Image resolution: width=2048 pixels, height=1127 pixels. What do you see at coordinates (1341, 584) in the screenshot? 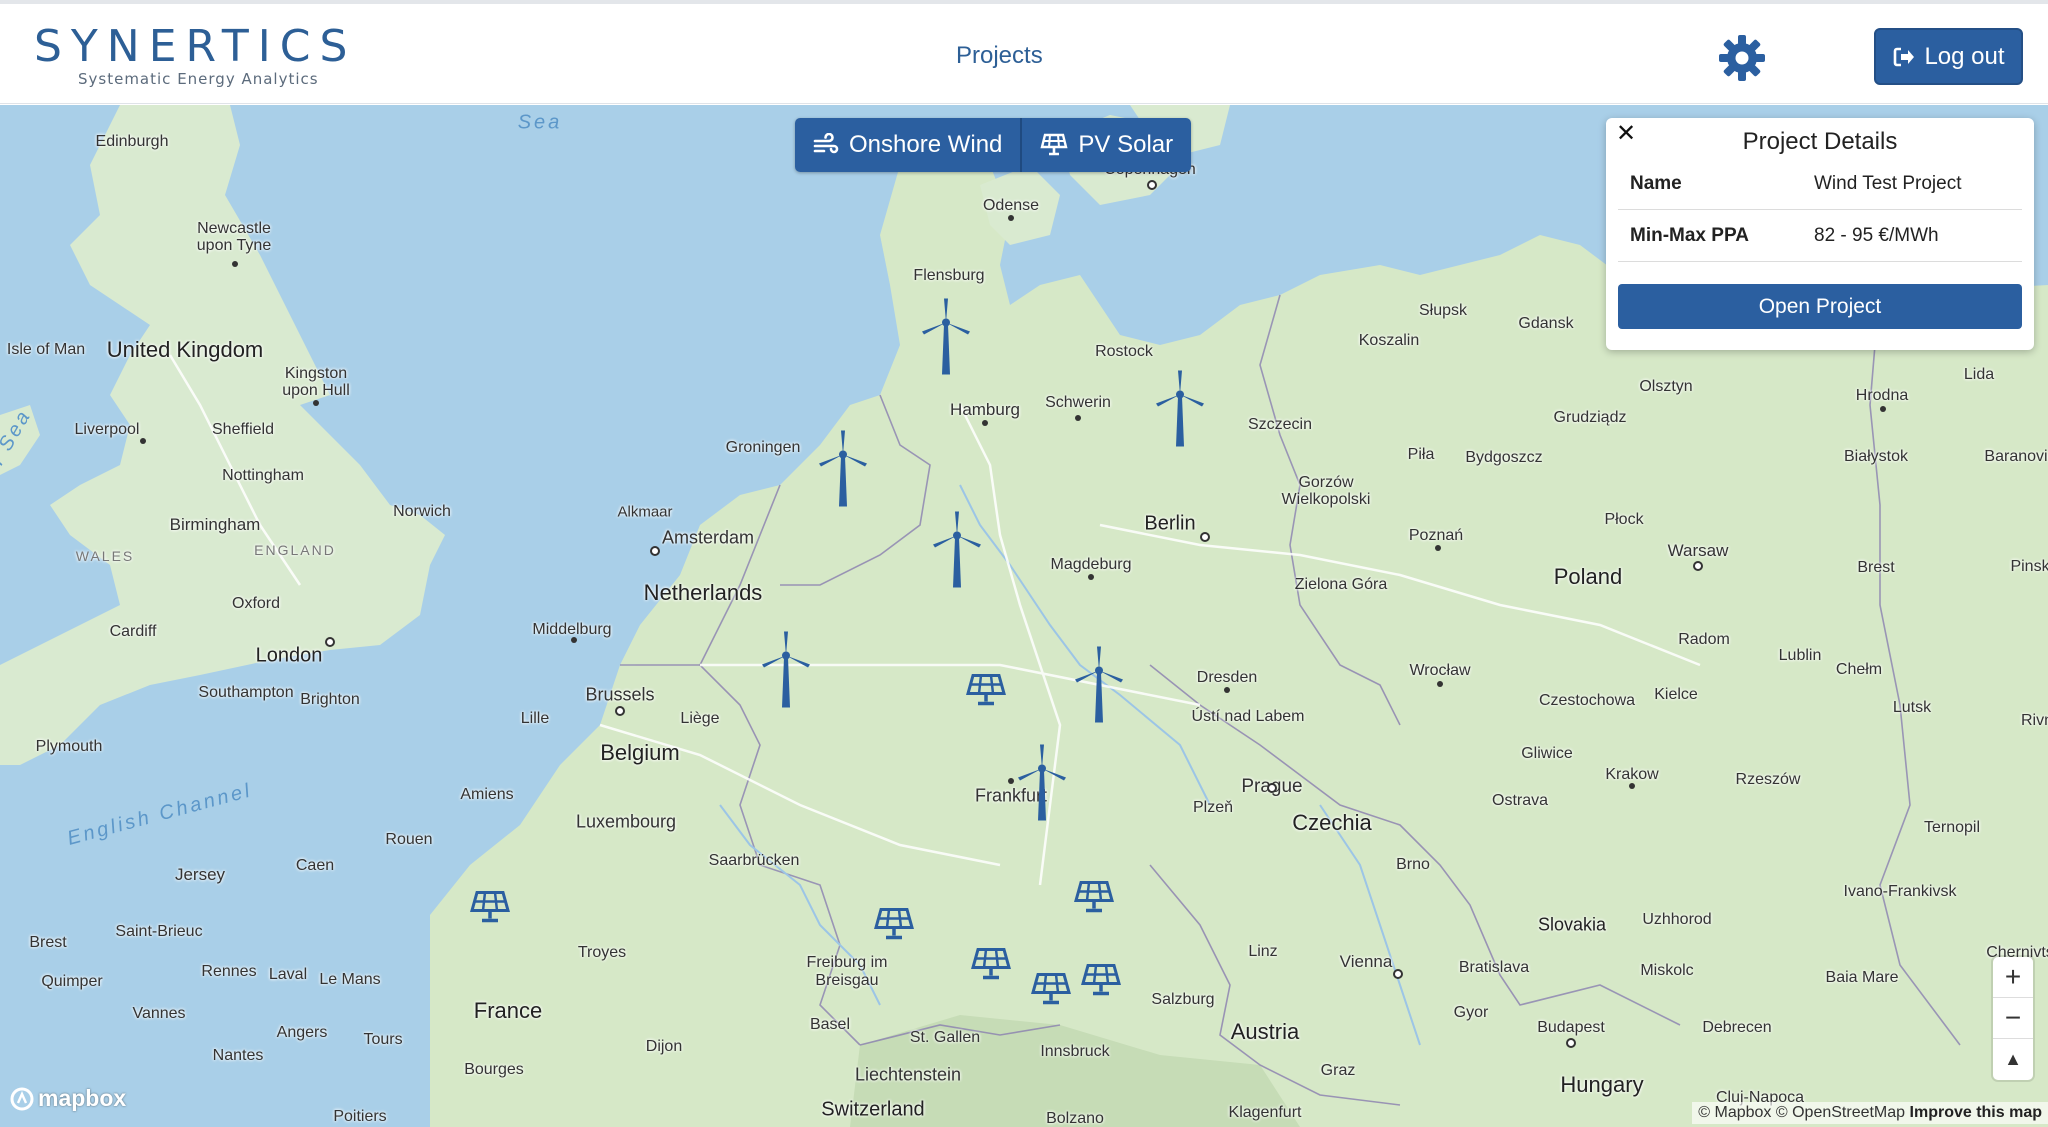
I see `city-label: Zielona Góra` at bounding box center [1341, 584].